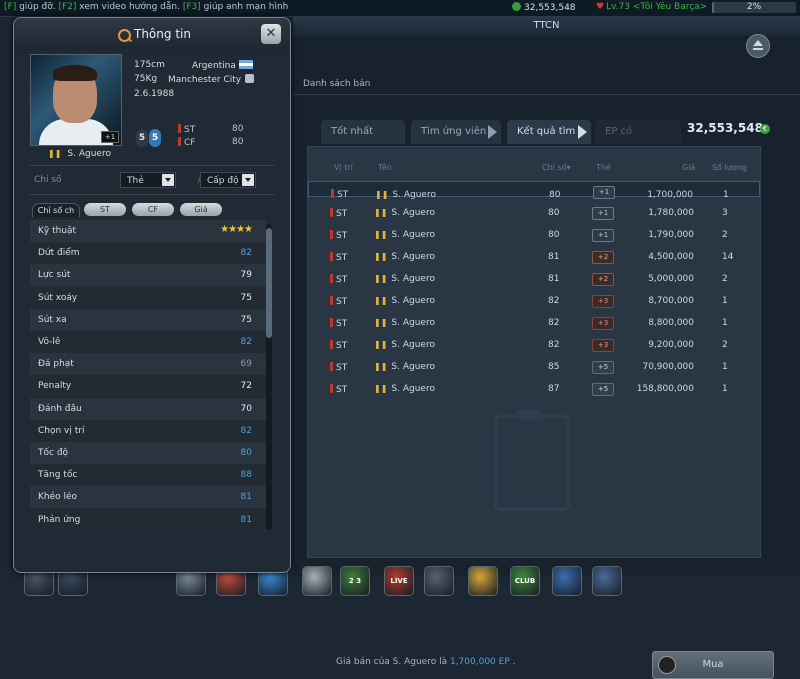 This screenshot has width=800, height=679. What do you see at coordinates (758, 46) in the screenshot?
I see `eject-icon` at bounding box center [758, 46].